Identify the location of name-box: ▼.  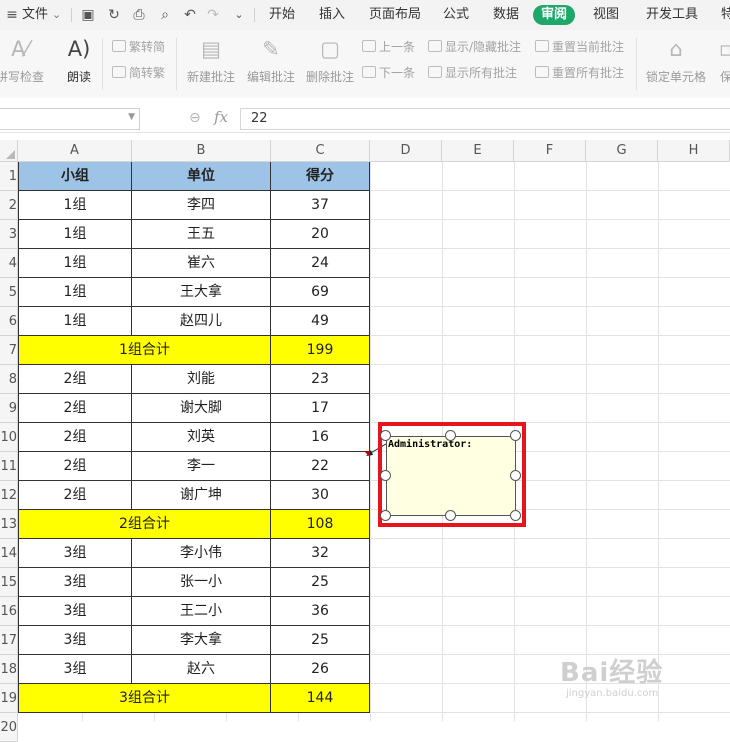
(70, 119).